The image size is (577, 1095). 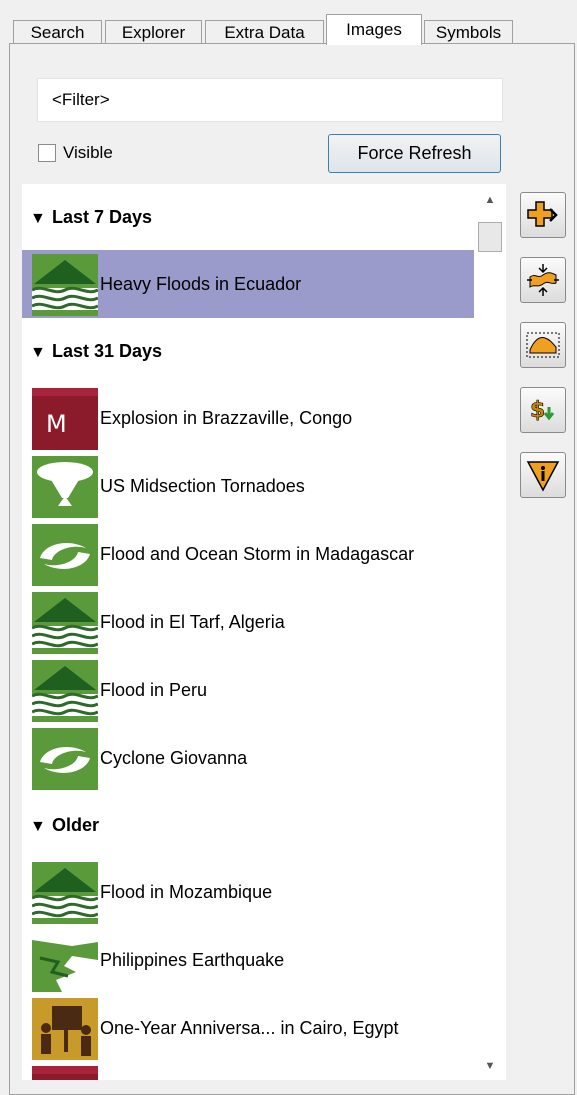 What do you see at coordinates (202, 486) in the screenshot?
I see `item-label: US Midsection Tornadoes` at bounding box center [202, 486].